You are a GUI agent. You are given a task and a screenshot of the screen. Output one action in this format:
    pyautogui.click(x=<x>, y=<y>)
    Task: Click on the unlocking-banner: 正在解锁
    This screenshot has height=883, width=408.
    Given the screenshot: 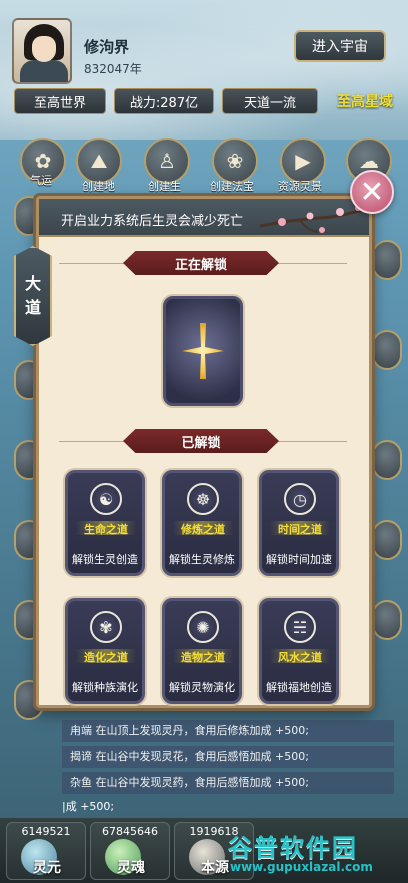 What is the action you would take?
    pyautogui.click(x=201, y=263)
    